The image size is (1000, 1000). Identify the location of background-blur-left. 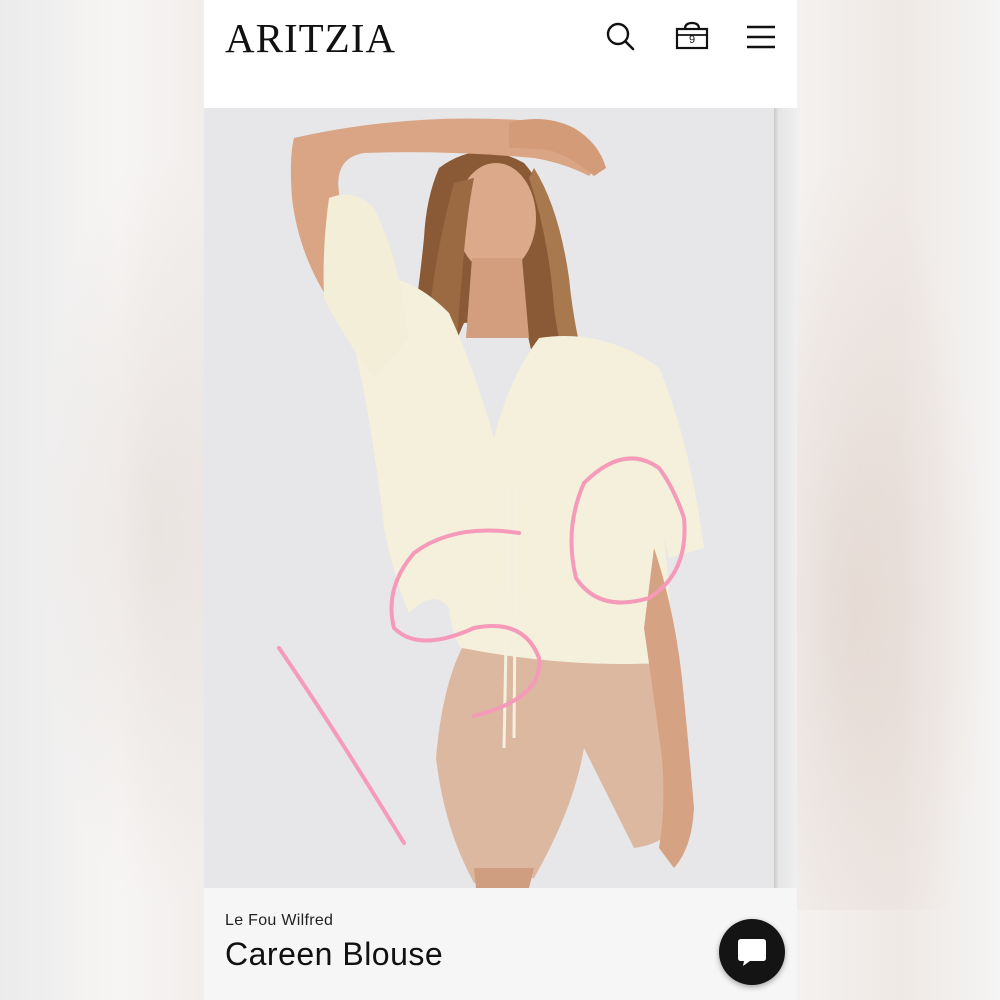
(122, 530).